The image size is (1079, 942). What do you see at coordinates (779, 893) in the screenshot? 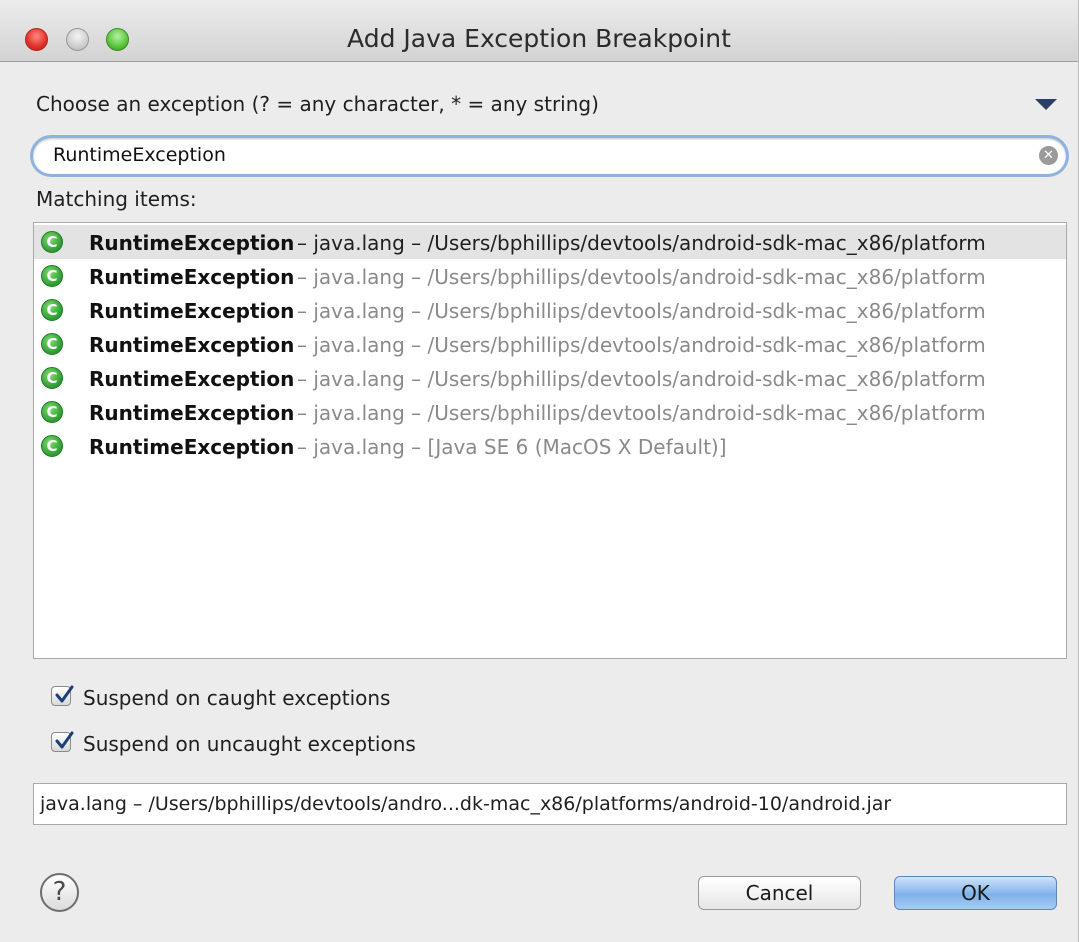
I see `cancel-button: Cancel` at bounding box center [779, 893].